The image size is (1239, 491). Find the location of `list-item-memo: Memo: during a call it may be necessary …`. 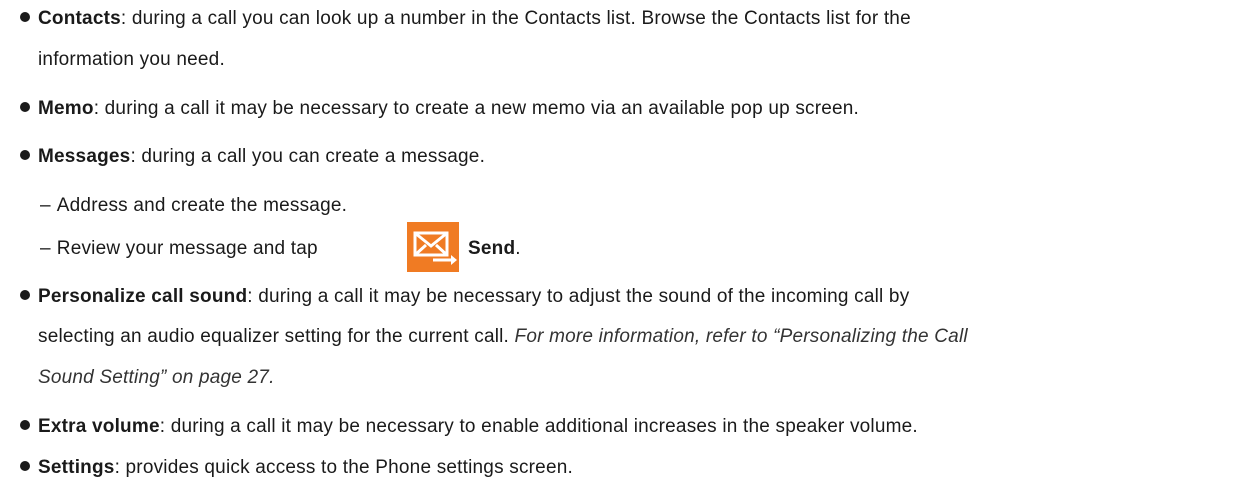

list-item-memo: Memo: during a call it may be necessary … is located at coordinates (429, 109).